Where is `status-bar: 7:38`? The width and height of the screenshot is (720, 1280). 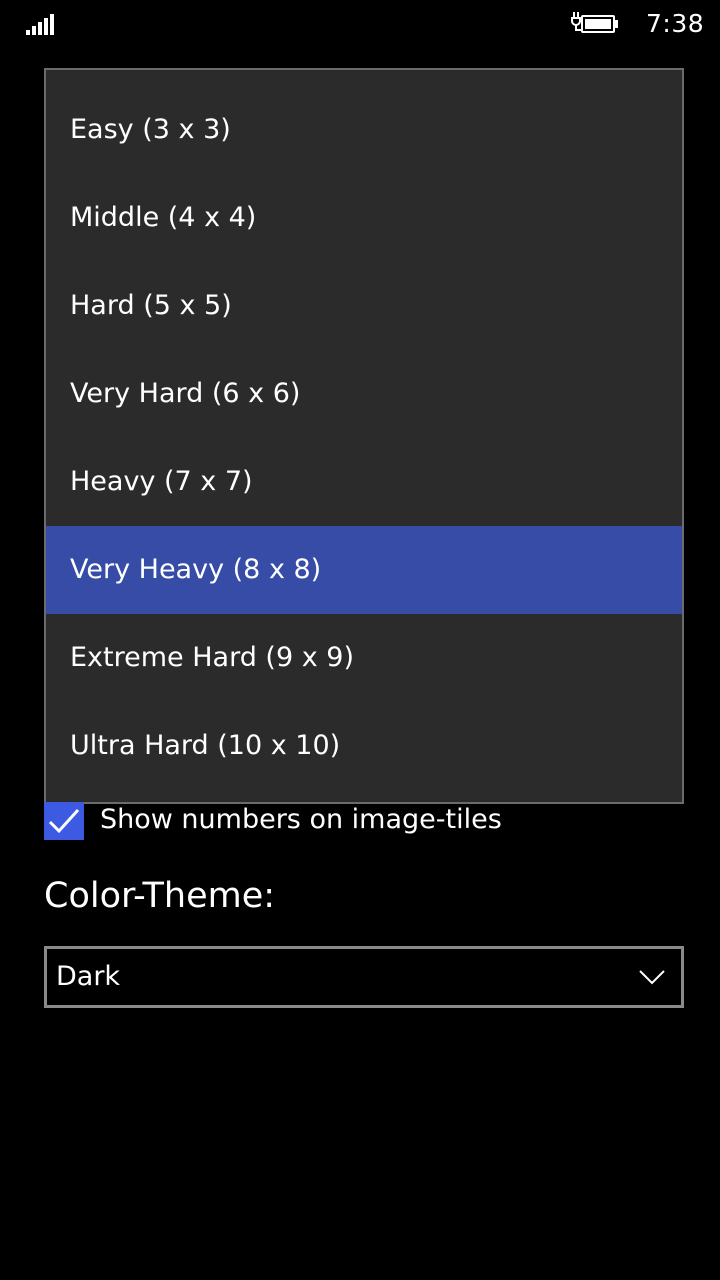
status-bar: 7:38 is located at coordinates (360, 24).